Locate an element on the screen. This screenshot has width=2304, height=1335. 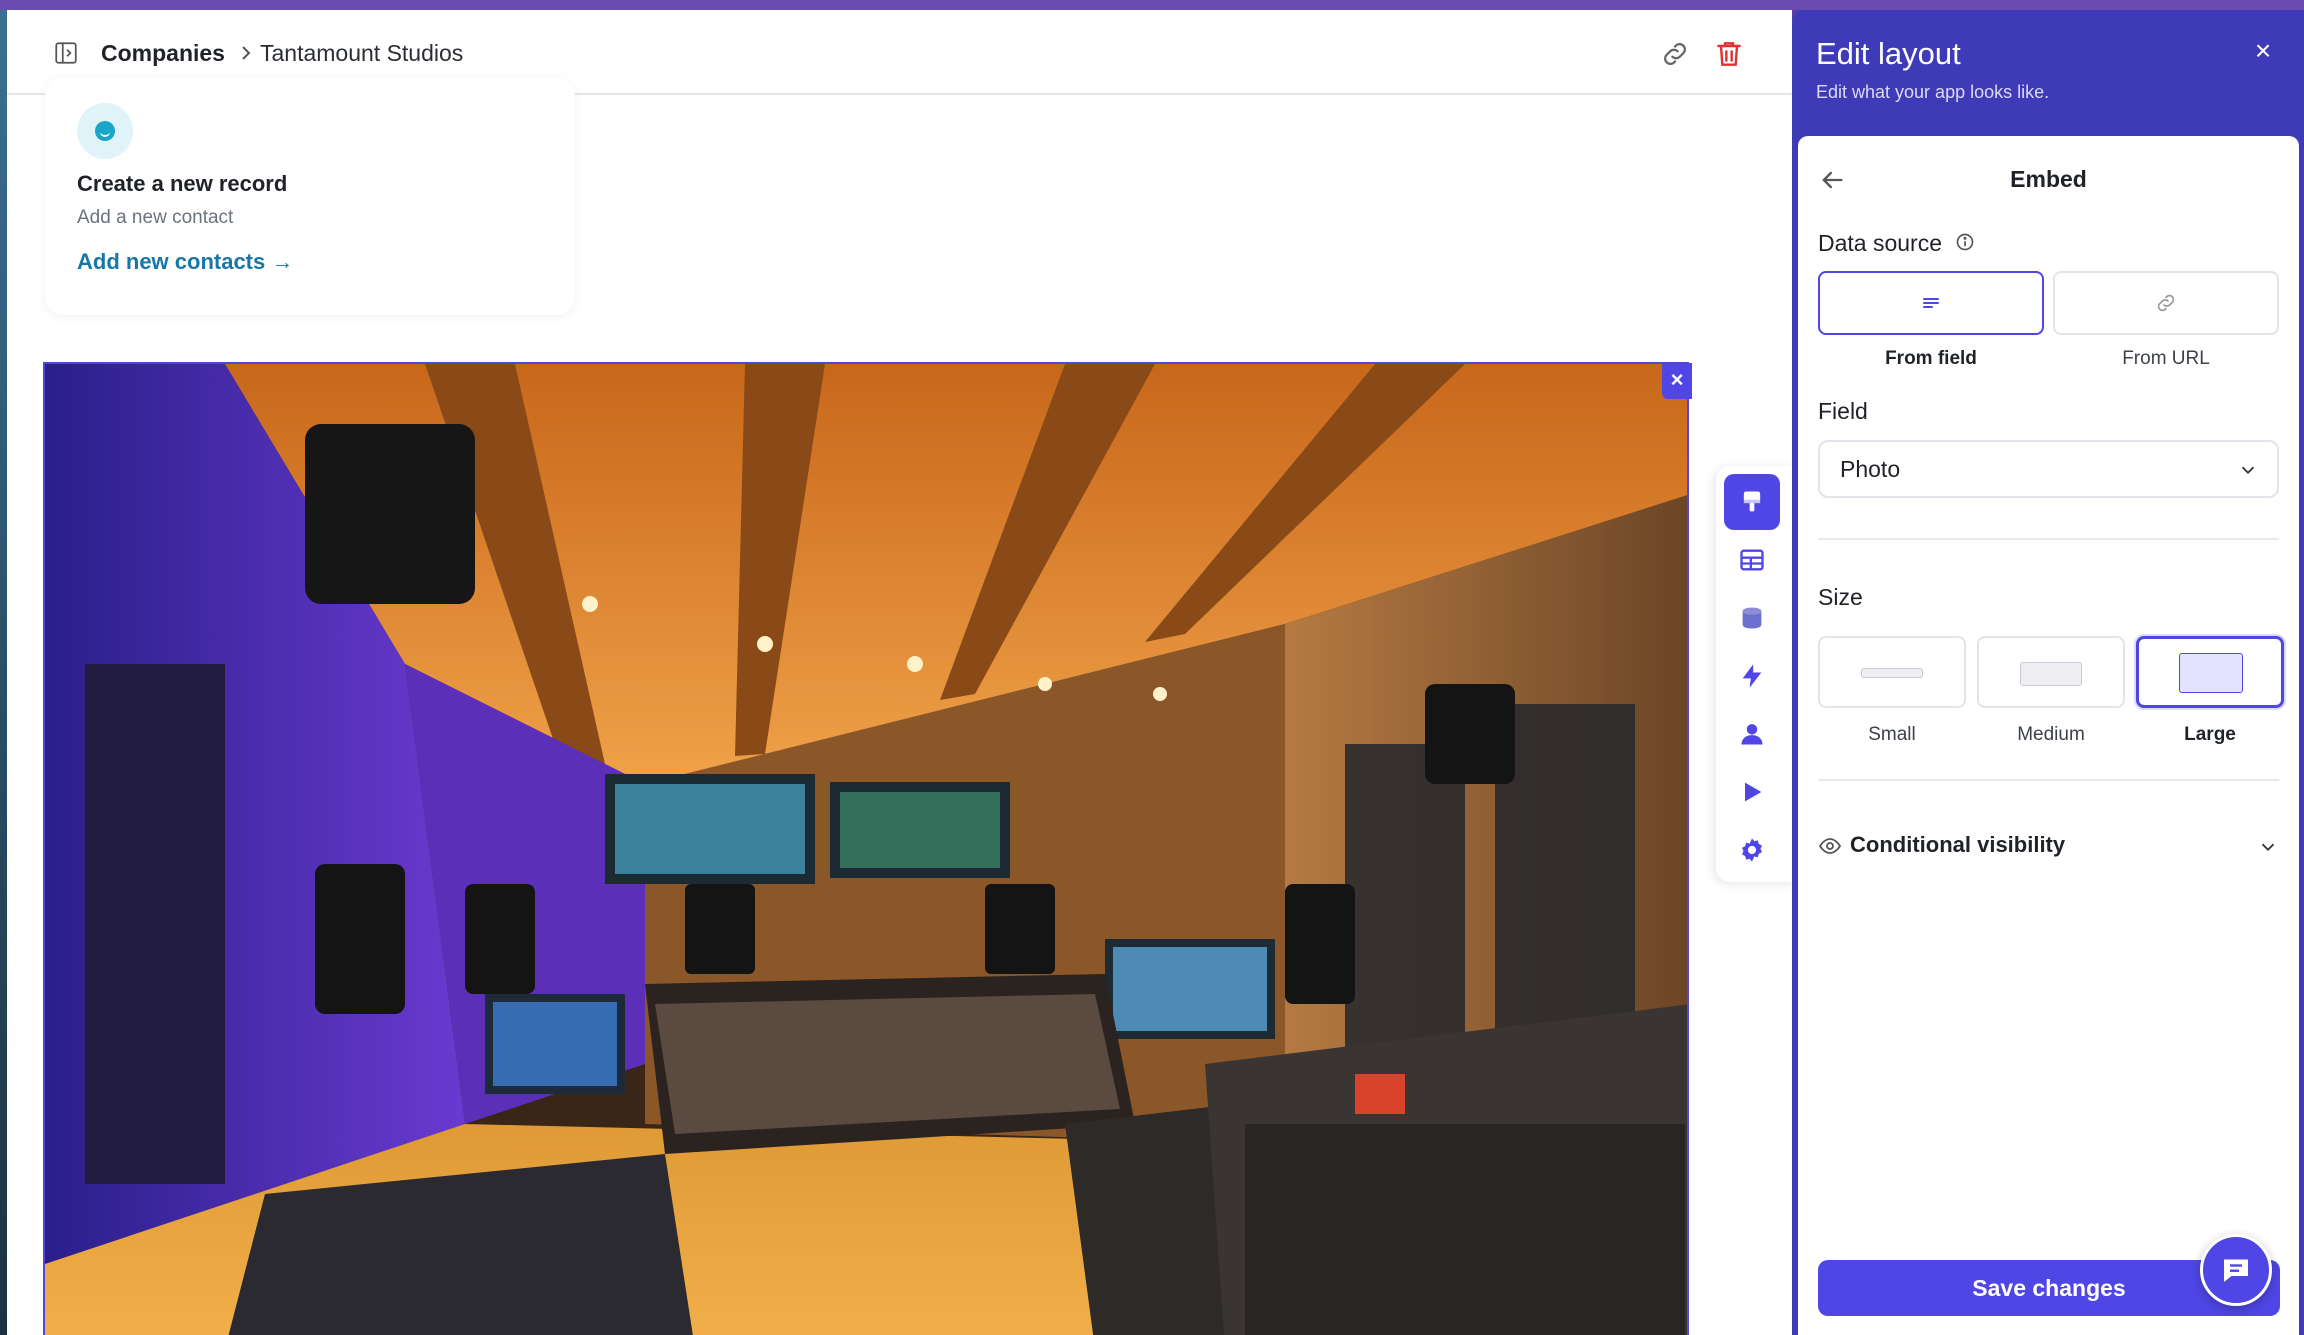
rail-layout-button is located at coordinates (1752, 502).